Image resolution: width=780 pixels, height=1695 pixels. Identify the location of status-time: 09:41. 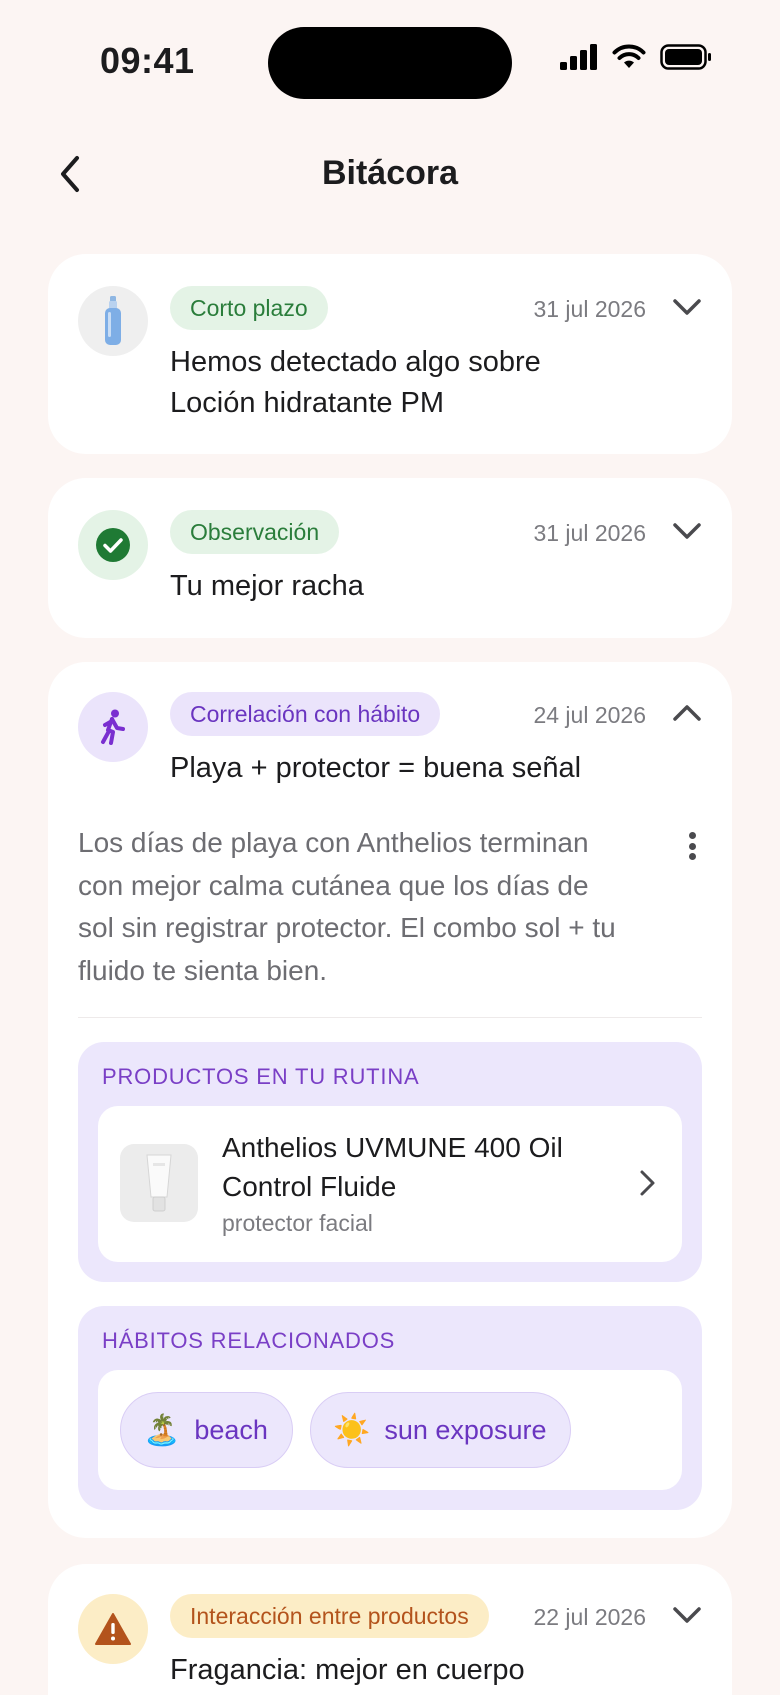
(147, 60).